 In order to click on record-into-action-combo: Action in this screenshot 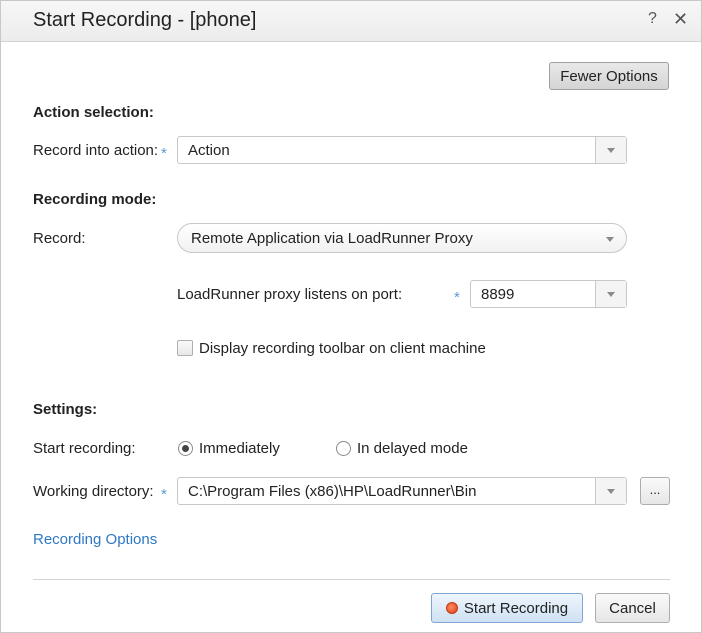, I will do `click(402, 150)`.